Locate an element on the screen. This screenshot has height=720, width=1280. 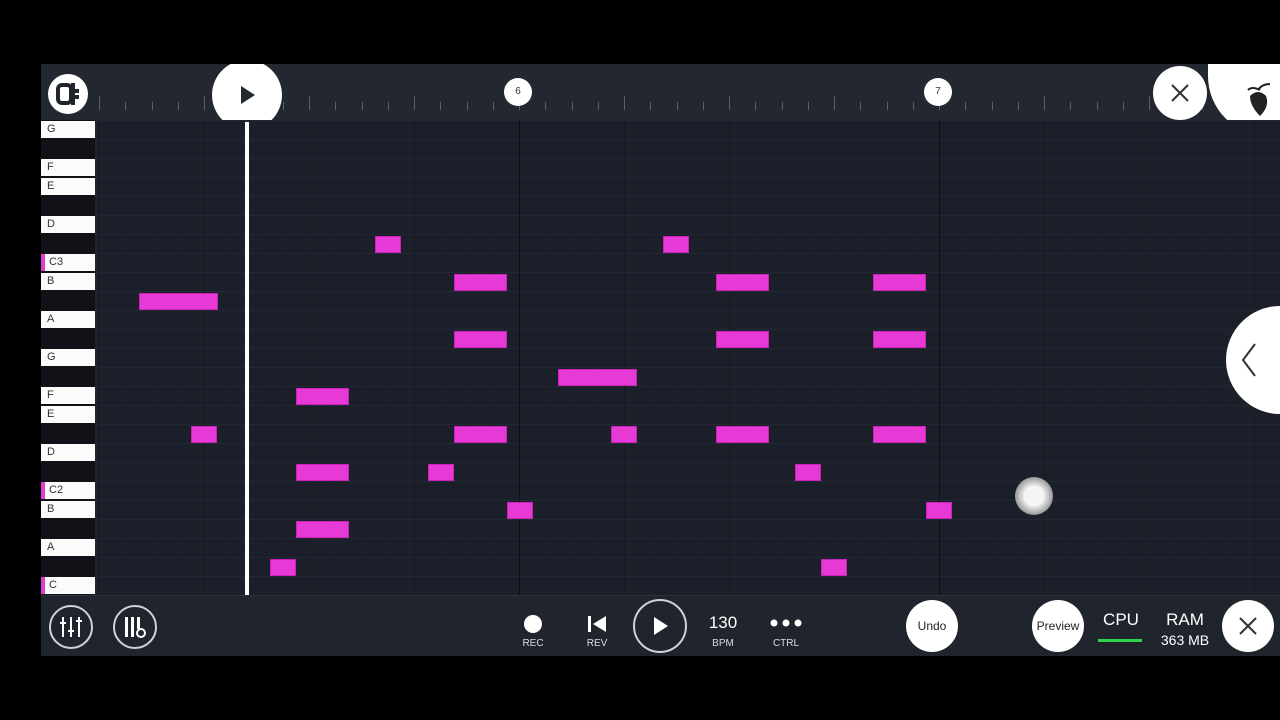
tempo-unit-label: BPM is located at coordinates (723, 643).